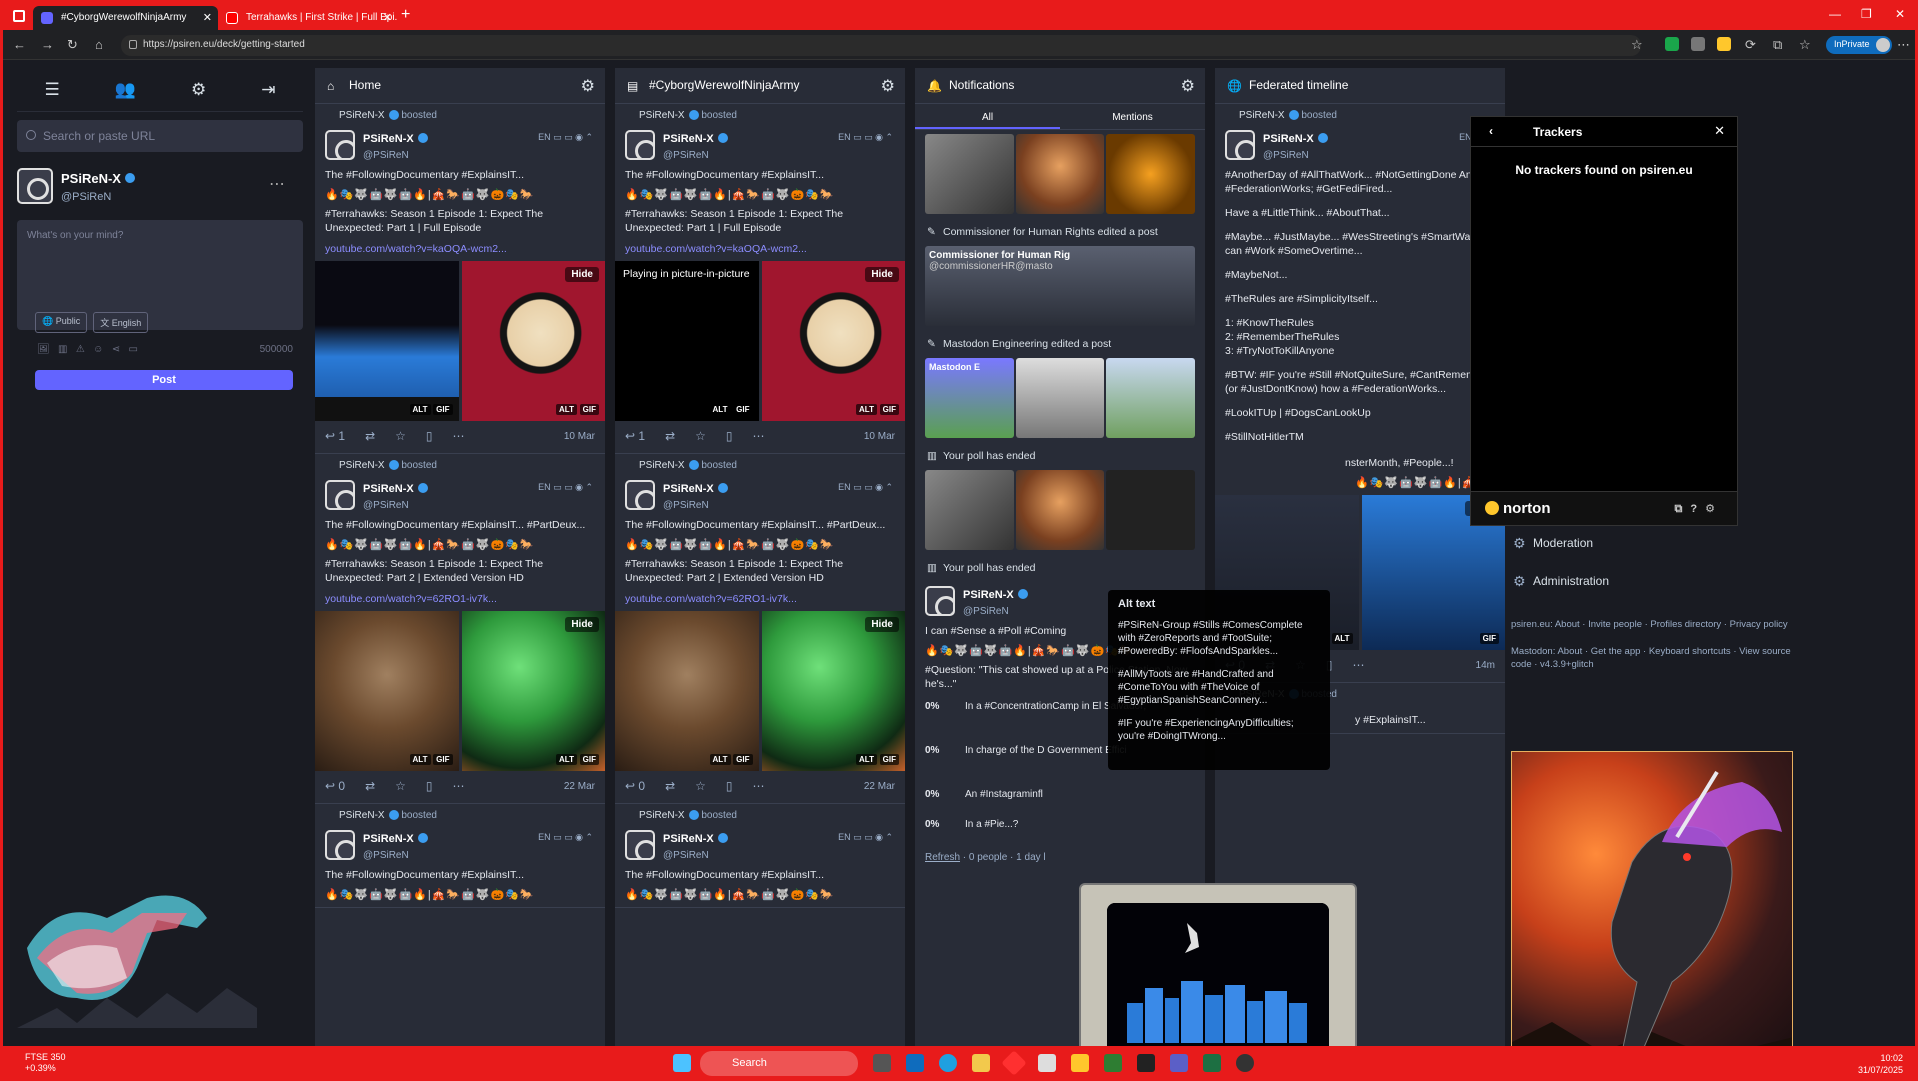  Describe the element at coordinates (45, 1063) in the screenshot. I see `stocks-widget: FTSE 350 +0.39%` at that location.